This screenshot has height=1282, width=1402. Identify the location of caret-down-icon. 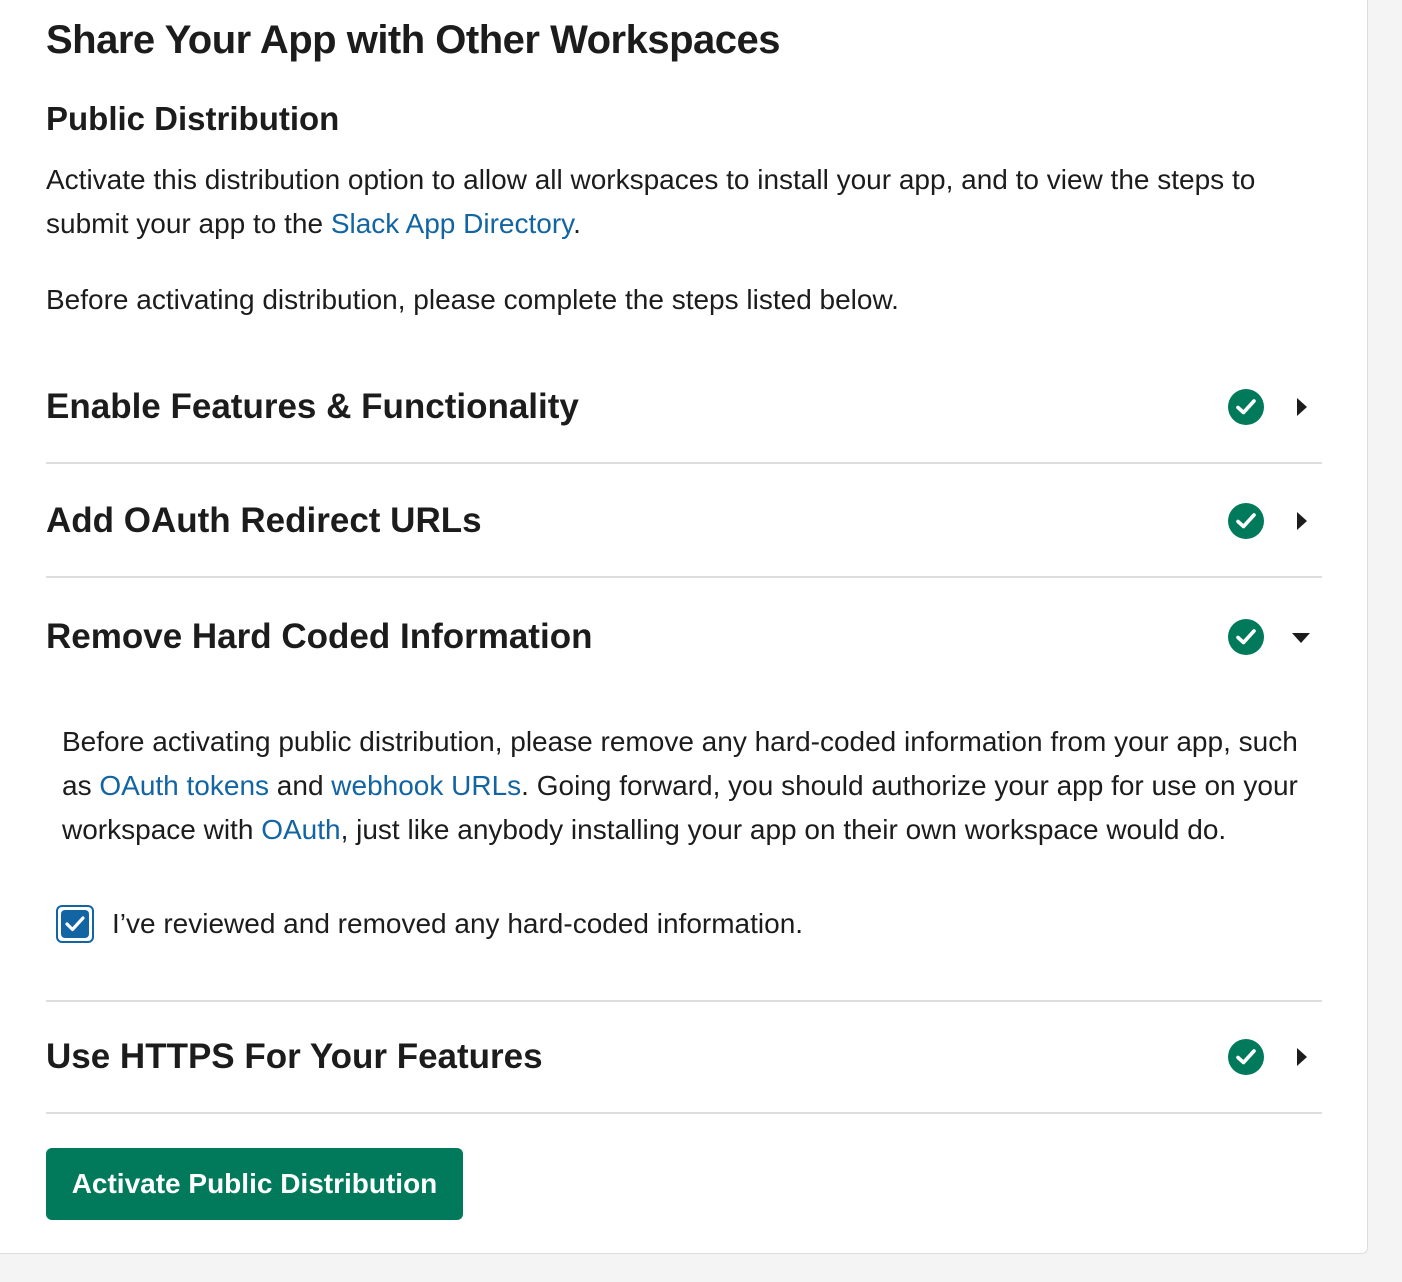
(1301, 638).